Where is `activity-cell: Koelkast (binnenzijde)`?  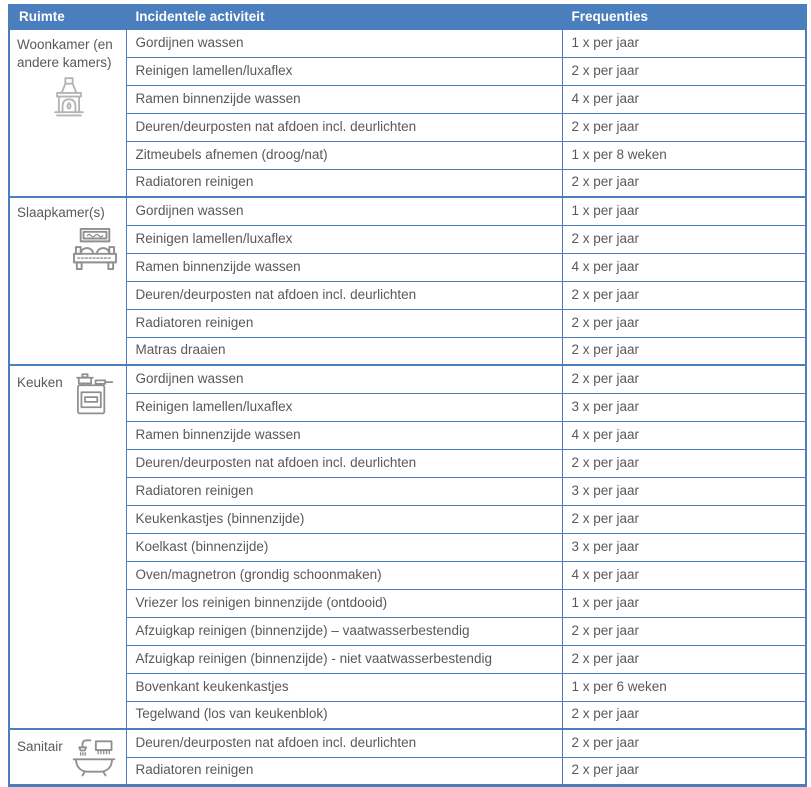 activity-cell: Koelkast (binnenzijde) is located at coordinates (344, 547).